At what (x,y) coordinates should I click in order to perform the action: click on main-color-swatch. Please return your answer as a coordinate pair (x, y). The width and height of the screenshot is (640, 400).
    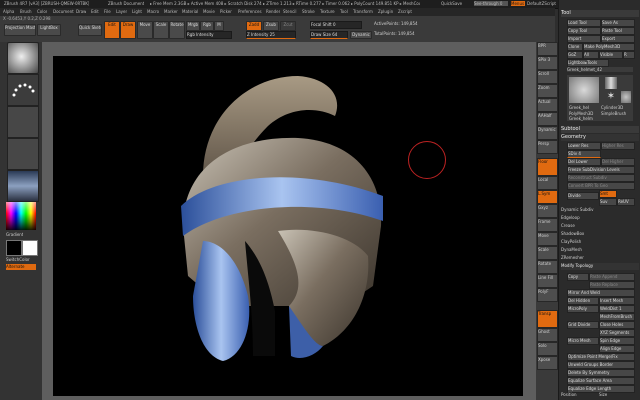
    Looking at the image, I should click on (14, 248).